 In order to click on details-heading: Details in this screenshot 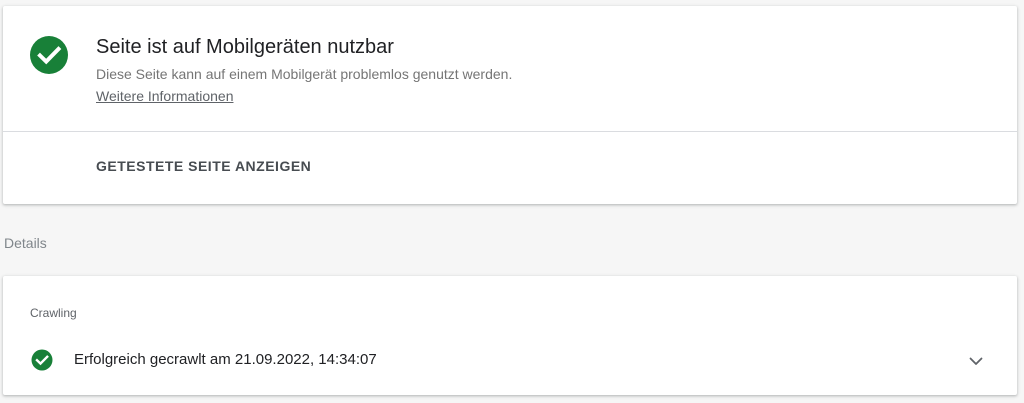, I will do `click(25, 243)`.